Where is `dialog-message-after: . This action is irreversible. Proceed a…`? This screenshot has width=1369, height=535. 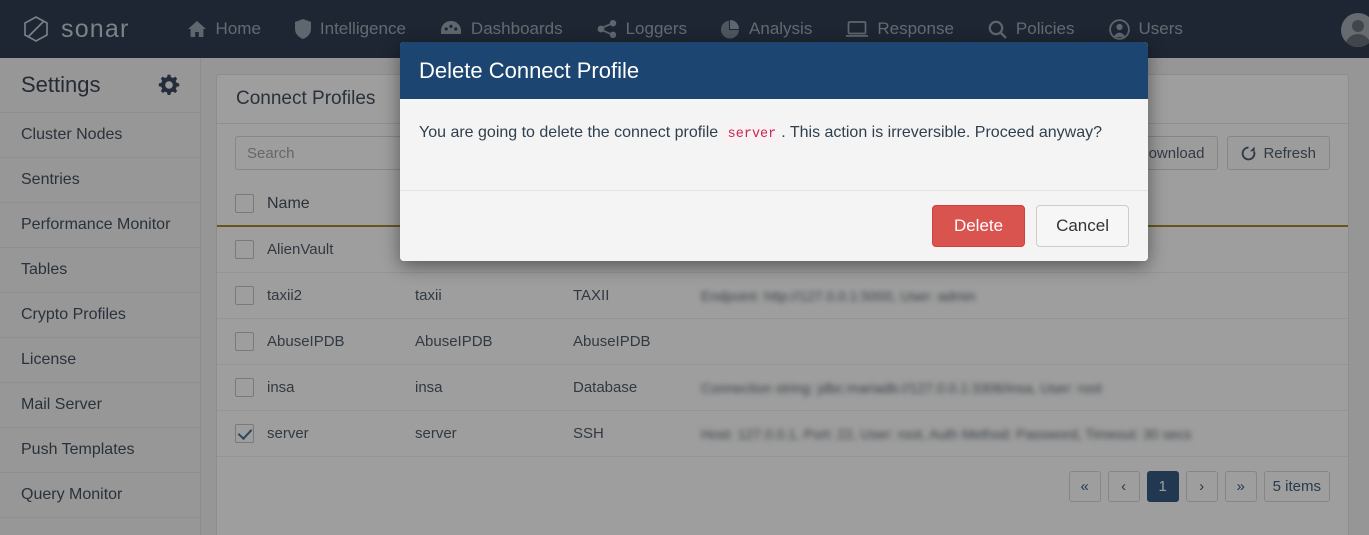
dialog-message-after: . This action is irreversible. Proceed a… is located at coordinates (941, 132).